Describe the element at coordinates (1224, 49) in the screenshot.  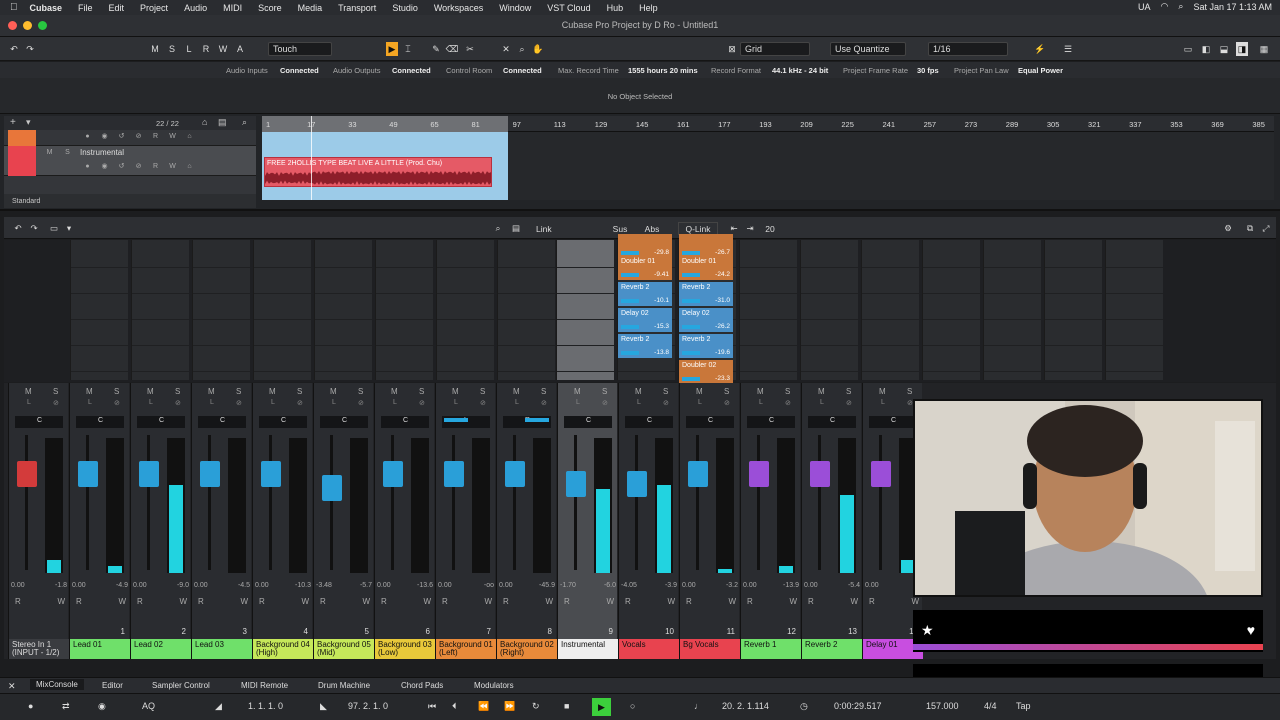
I see `layout-bottom-icon: ⬓` at that location.